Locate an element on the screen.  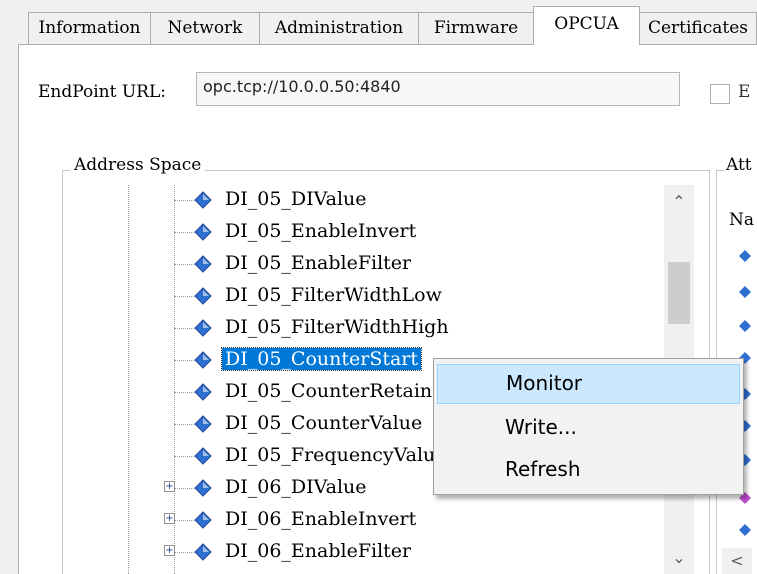
tree-node: DI_05_FilterWidthHigh is located at coordinates (367, 328).